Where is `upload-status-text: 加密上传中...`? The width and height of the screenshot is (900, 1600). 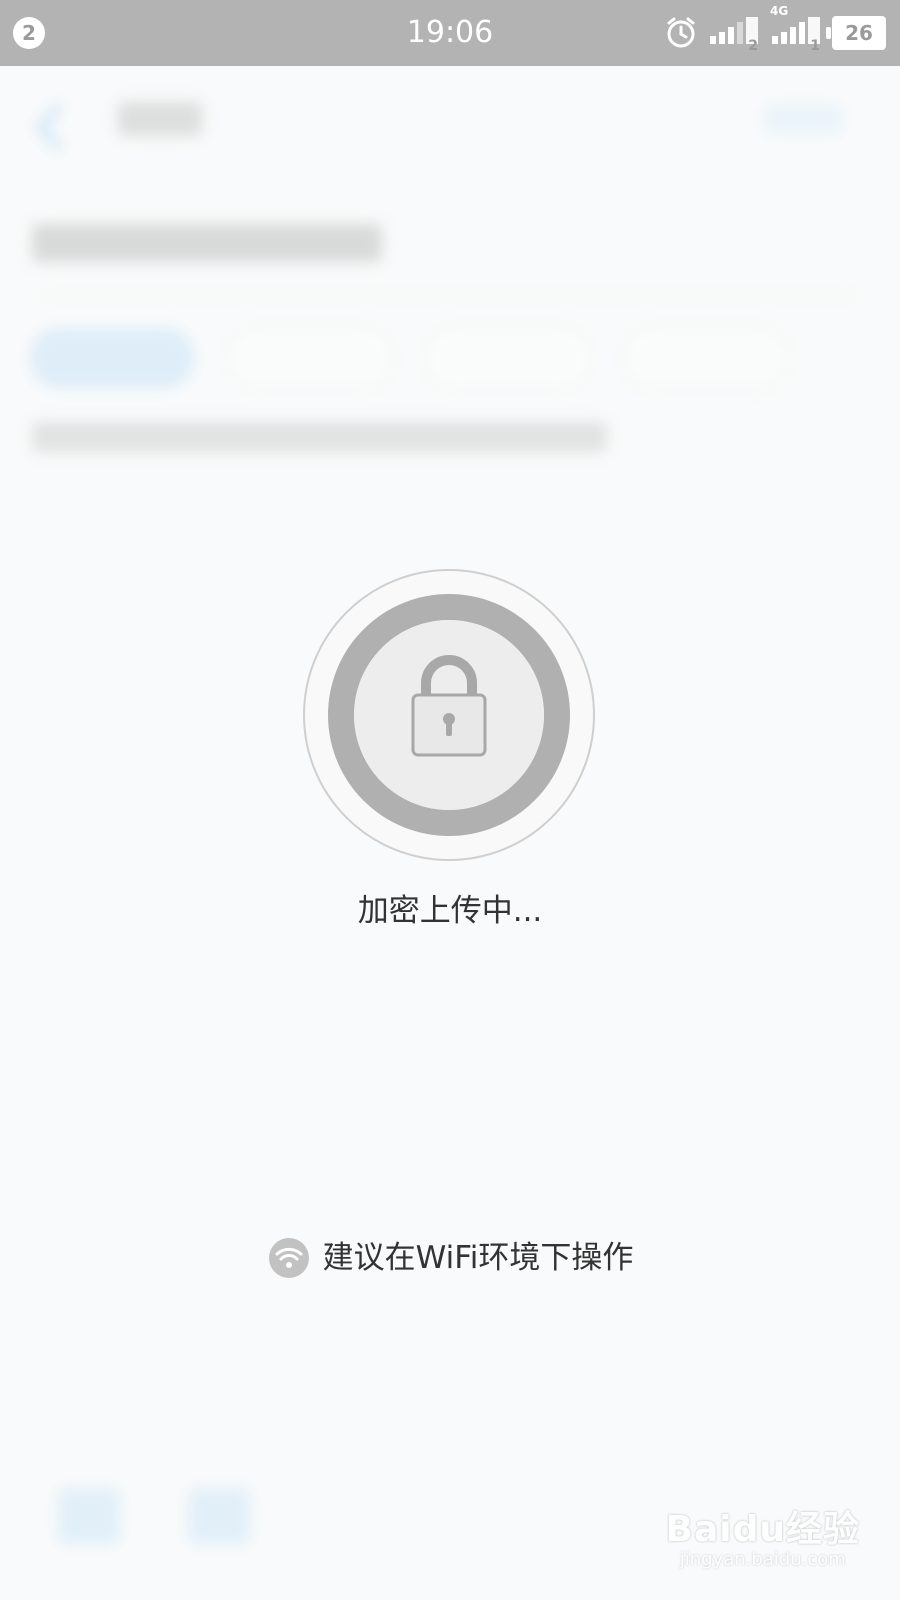 upload-status-text: 加密上传中... is located at coordinates (450, 911).